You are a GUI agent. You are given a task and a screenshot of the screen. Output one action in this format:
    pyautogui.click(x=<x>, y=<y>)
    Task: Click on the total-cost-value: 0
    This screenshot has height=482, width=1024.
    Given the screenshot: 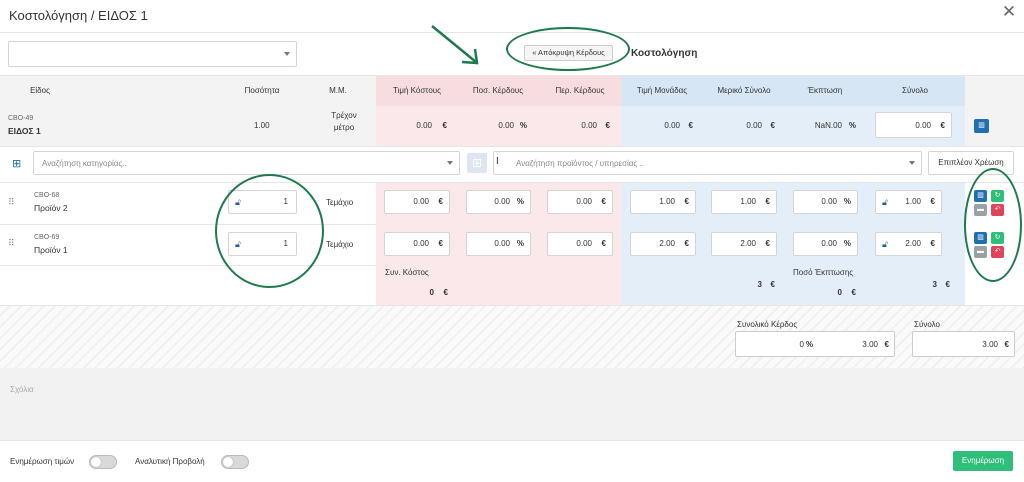 What is the action you would take?
    pyautogui.click(x=431, y=292)
    